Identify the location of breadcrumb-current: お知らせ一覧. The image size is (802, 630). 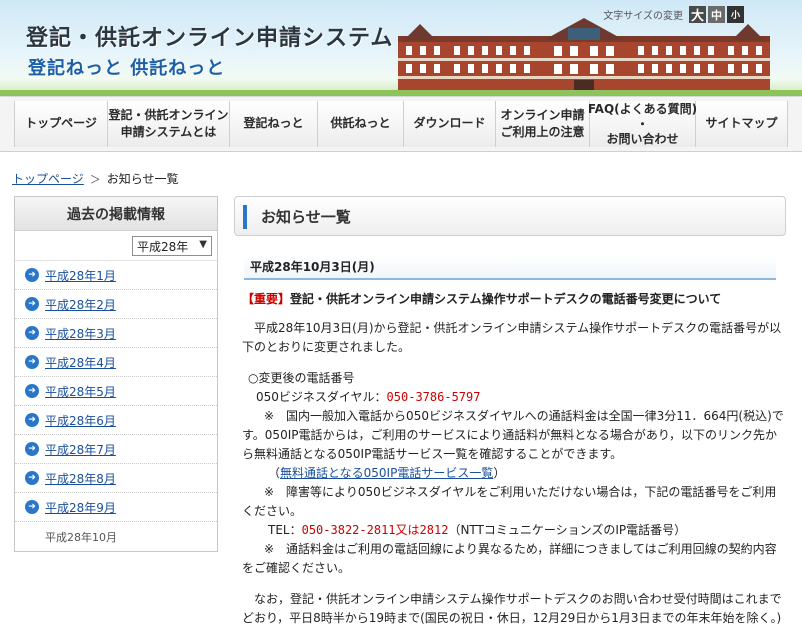
(142, 179).